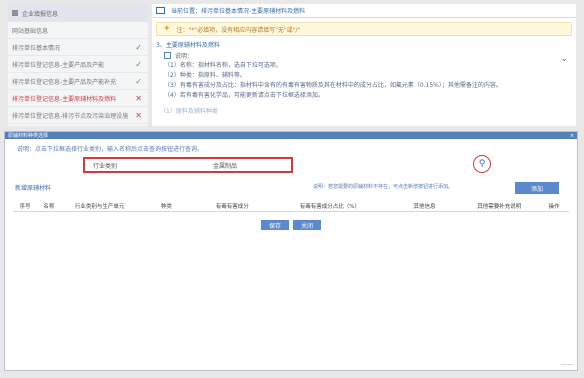 This screenshot has height=378, width=584. I want to click on description-line: （2）种类：指原料、辅料等。, so click(205, 75).